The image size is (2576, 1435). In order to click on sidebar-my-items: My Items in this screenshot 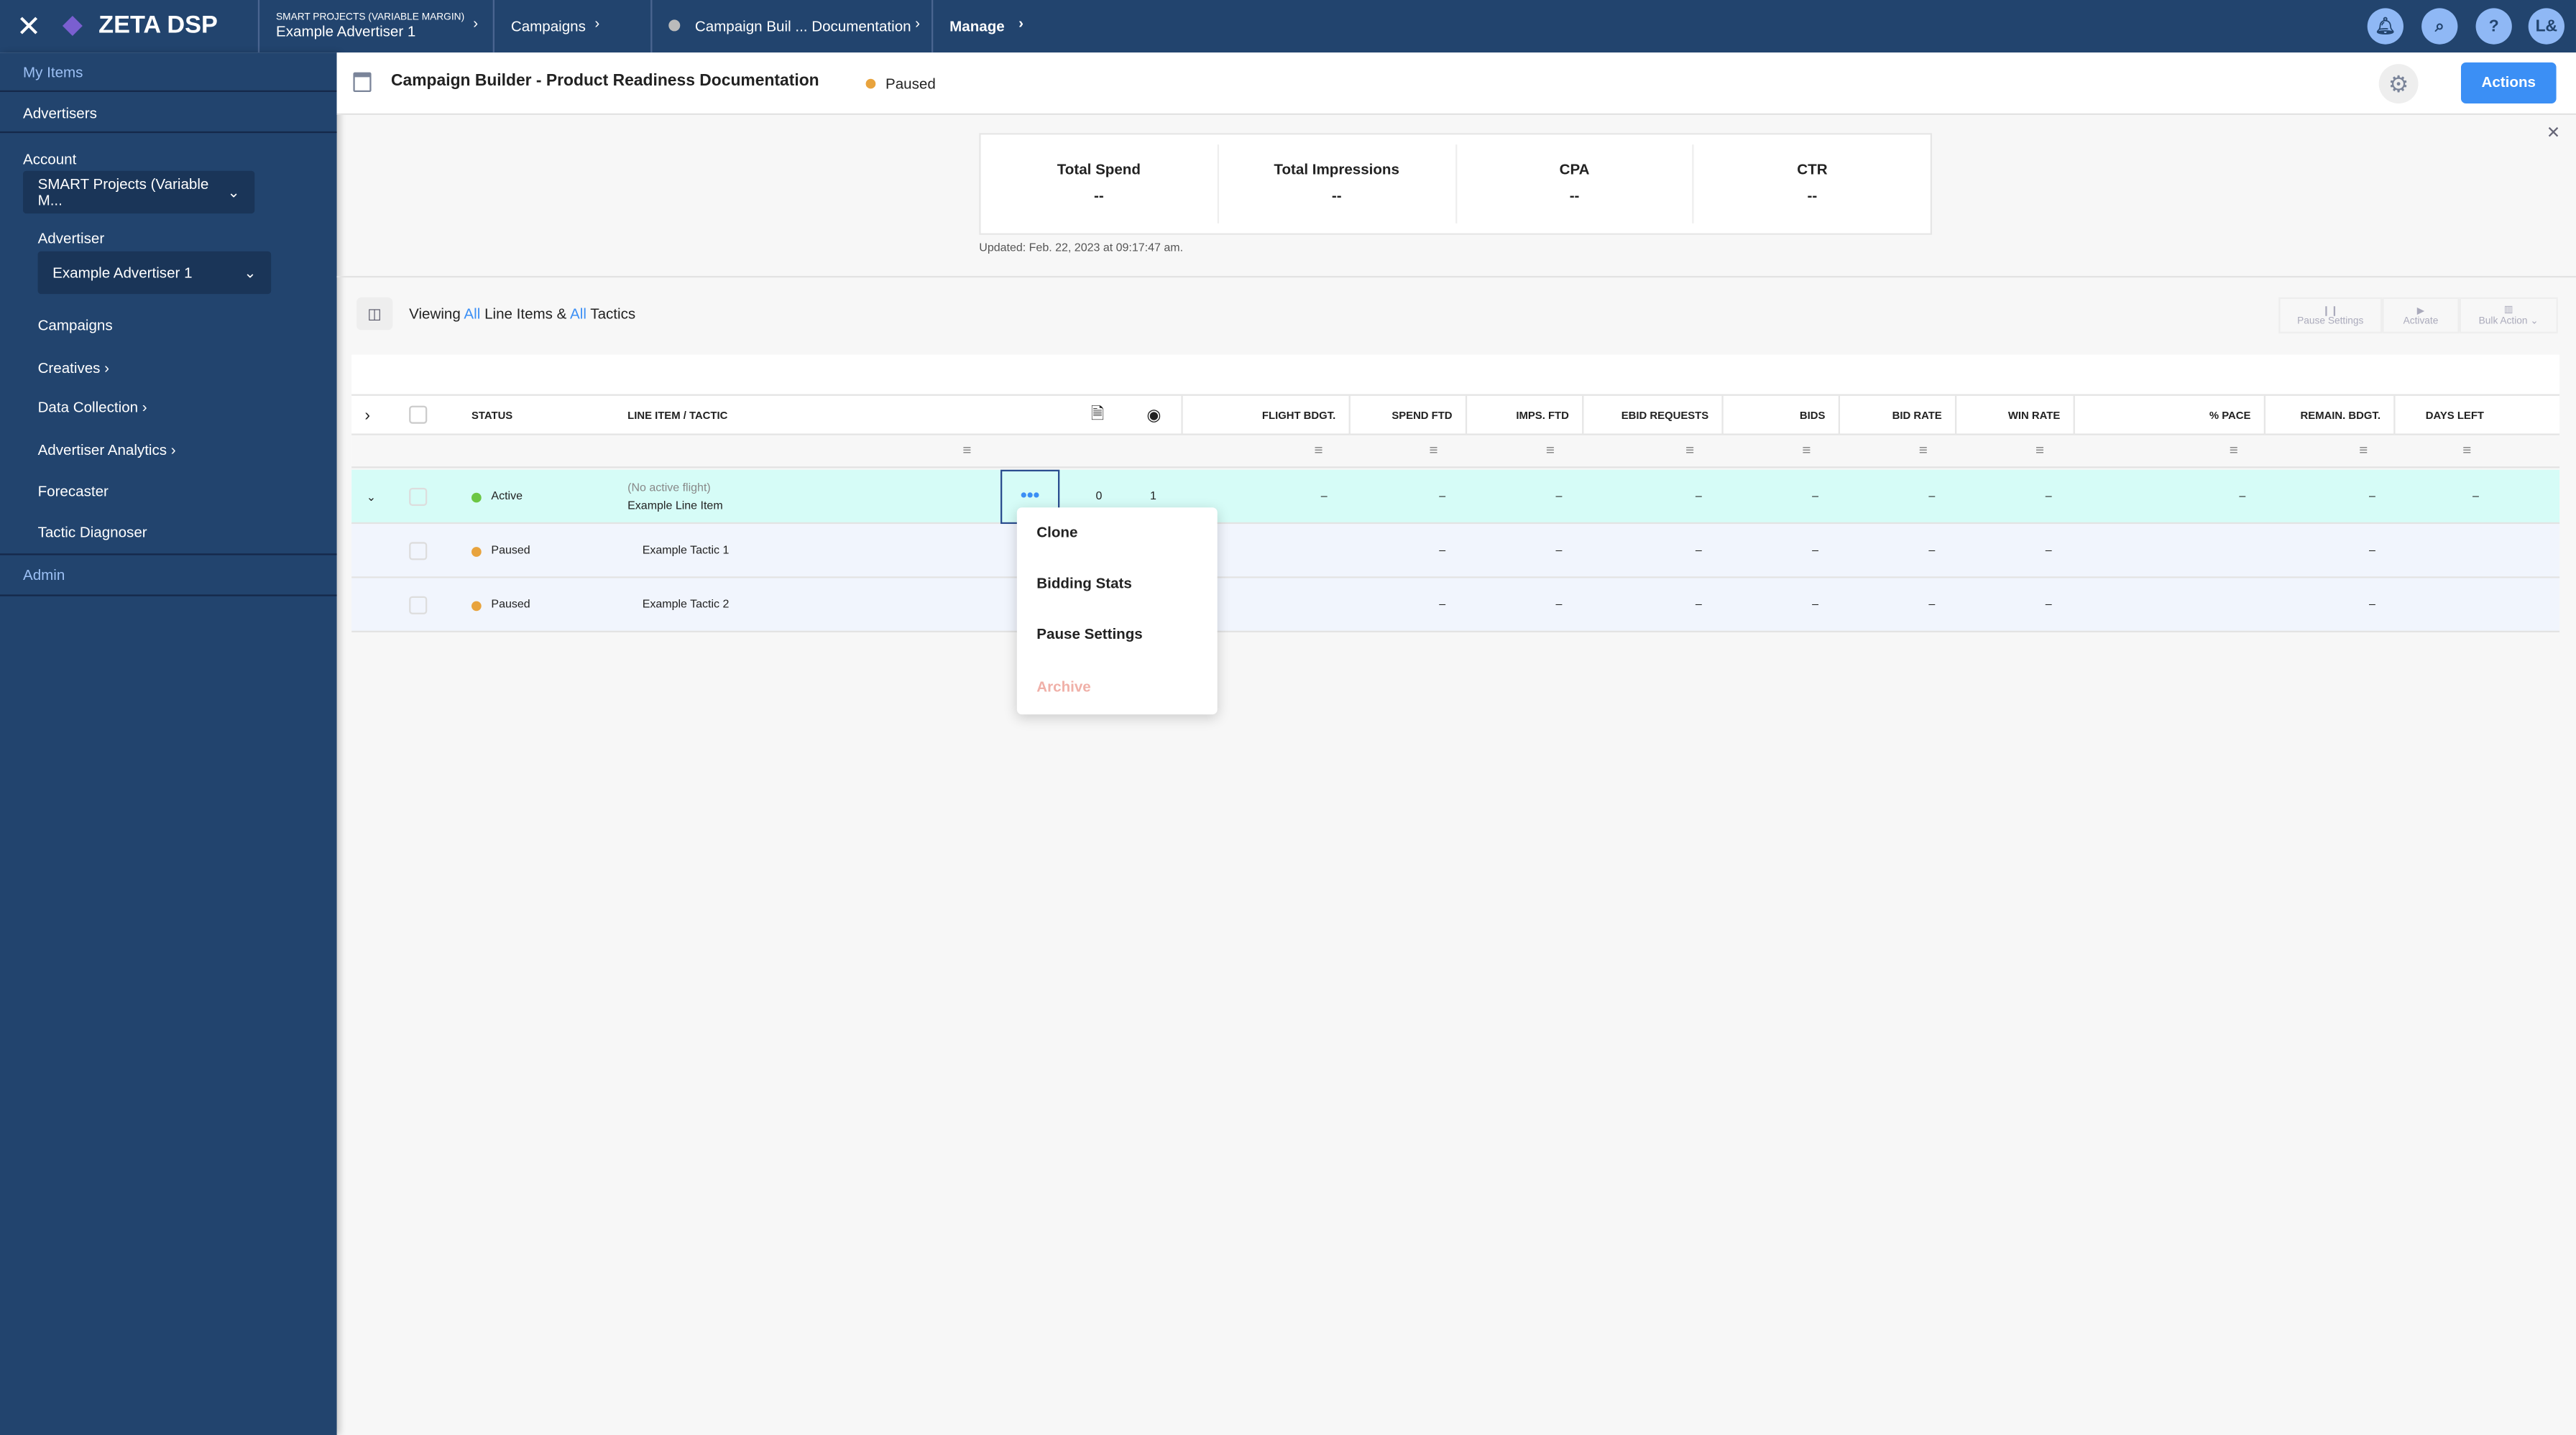, I will do `click(53, 72)`.